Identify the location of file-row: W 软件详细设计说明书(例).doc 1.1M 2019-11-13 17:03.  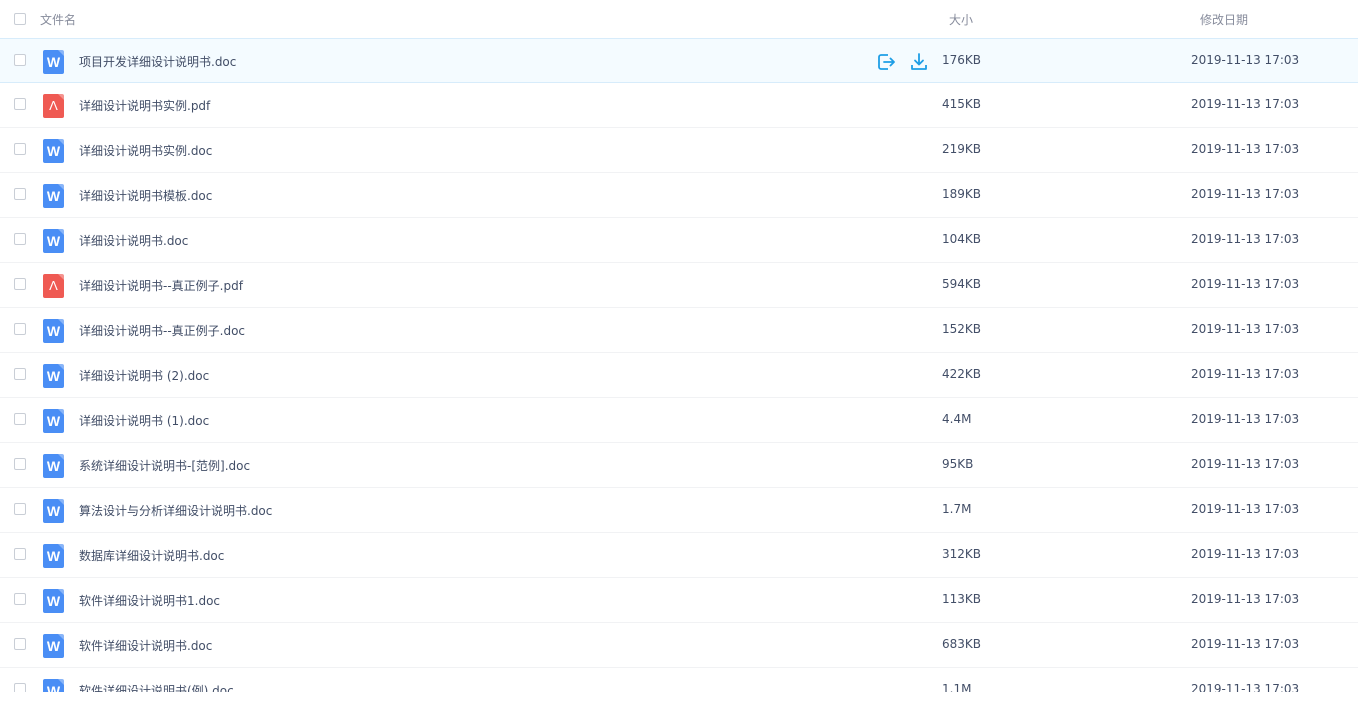
(679, 680).